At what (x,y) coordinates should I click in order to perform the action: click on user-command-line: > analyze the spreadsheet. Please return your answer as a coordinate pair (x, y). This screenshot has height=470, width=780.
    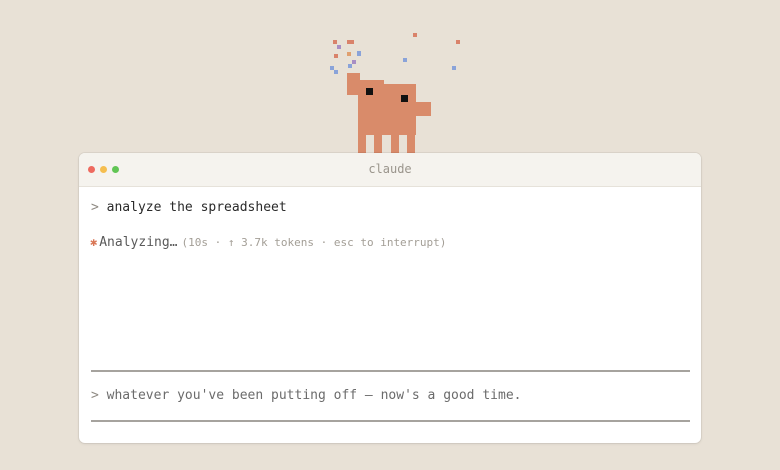
    Looking at the image, I should click on (189, 207).